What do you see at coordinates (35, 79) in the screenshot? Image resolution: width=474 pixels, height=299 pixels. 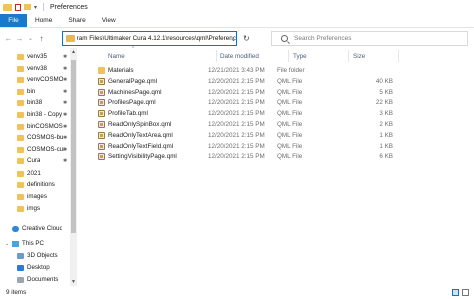 I see `sidebar-item: venvCOSMO ✱` at bounding box center [35, 79].